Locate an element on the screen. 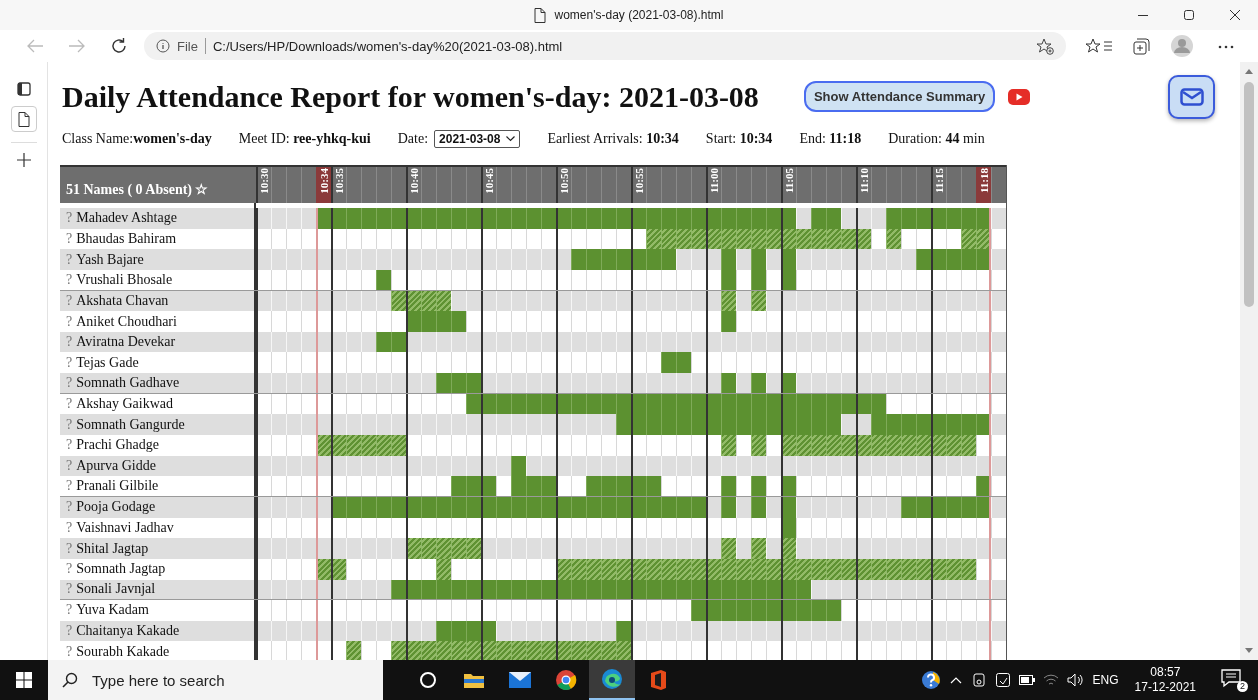 The width and height of the screenshot is (1258, 700). info-text: Duration: 44 min is located at coordinates (936, 139).